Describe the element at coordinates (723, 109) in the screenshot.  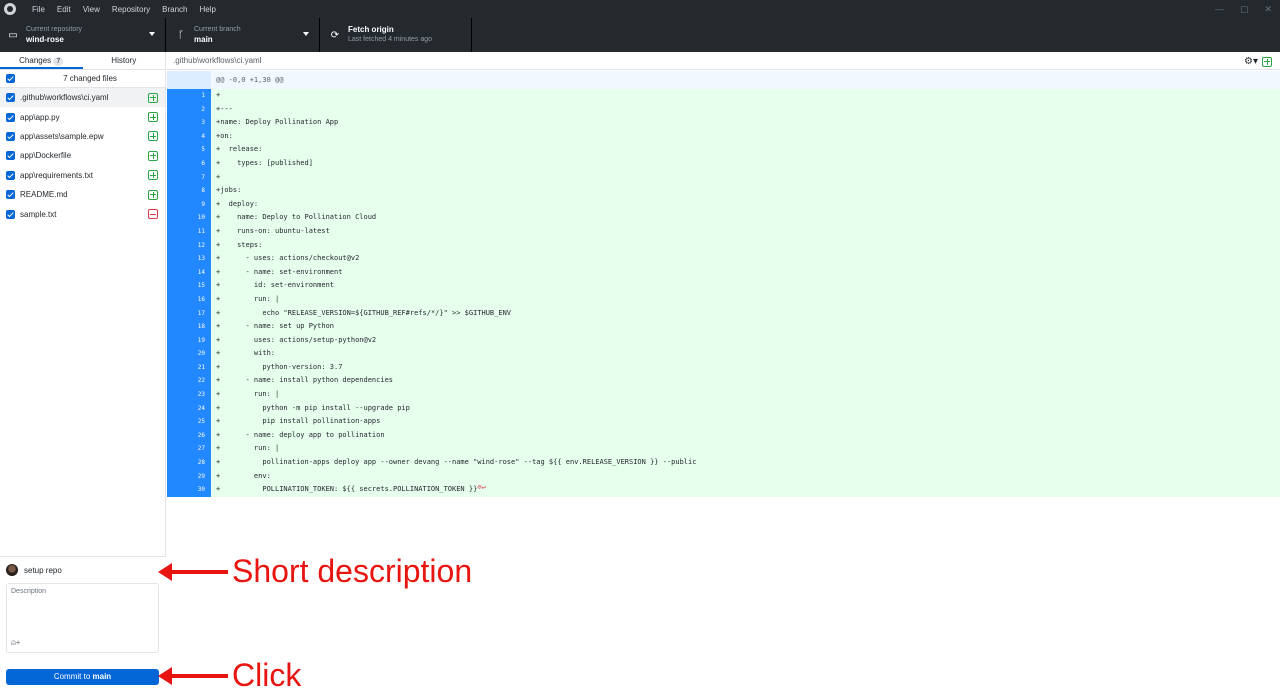
I see `diff-line: 2 +---` at that location.